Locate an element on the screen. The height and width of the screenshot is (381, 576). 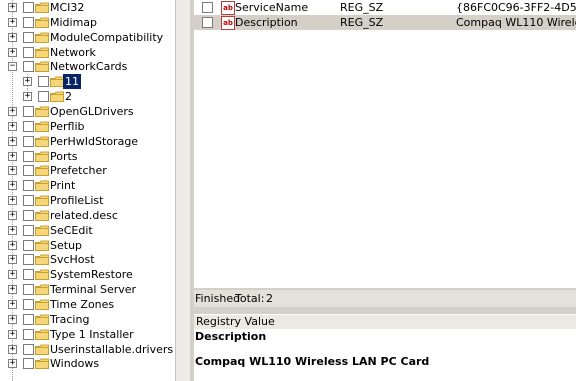
tree-node: + Terminal Server is located at coordinates (87, 289).